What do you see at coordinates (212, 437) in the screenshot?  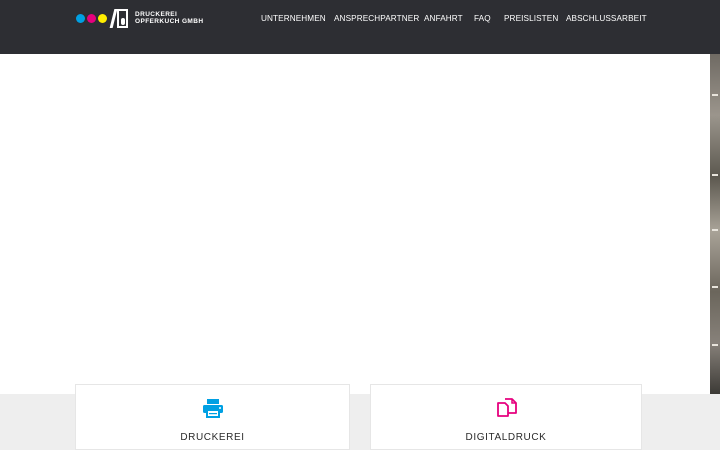 I see `service-title-druckerei: DRUCKEREI` at bounding box center [212, 437].